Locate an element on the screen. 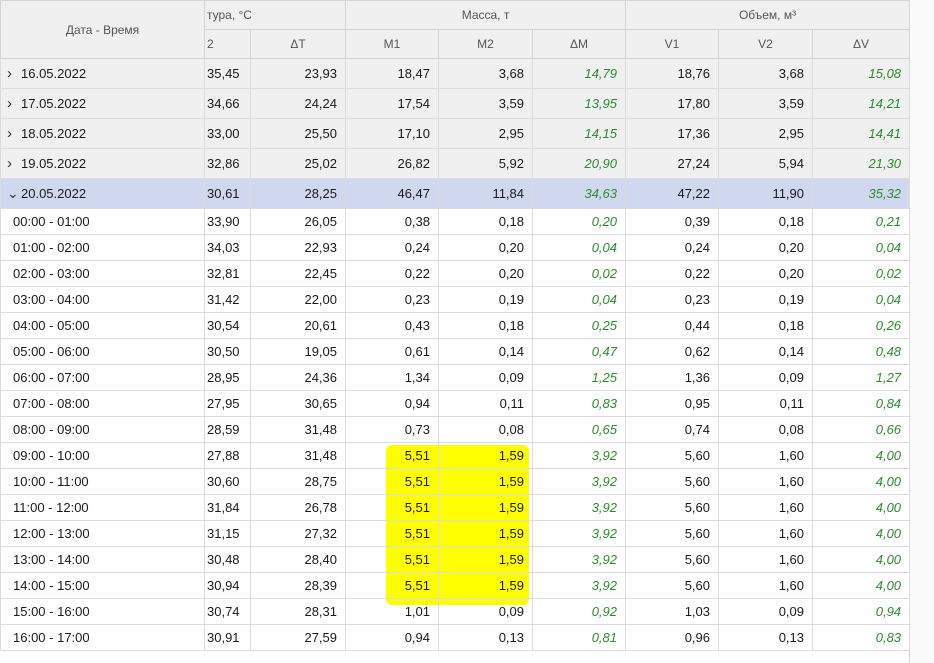 Image resolution: width=934 pixels, height=663 pixels. cell-value: 14,15 is located at coordinates (601, 133).